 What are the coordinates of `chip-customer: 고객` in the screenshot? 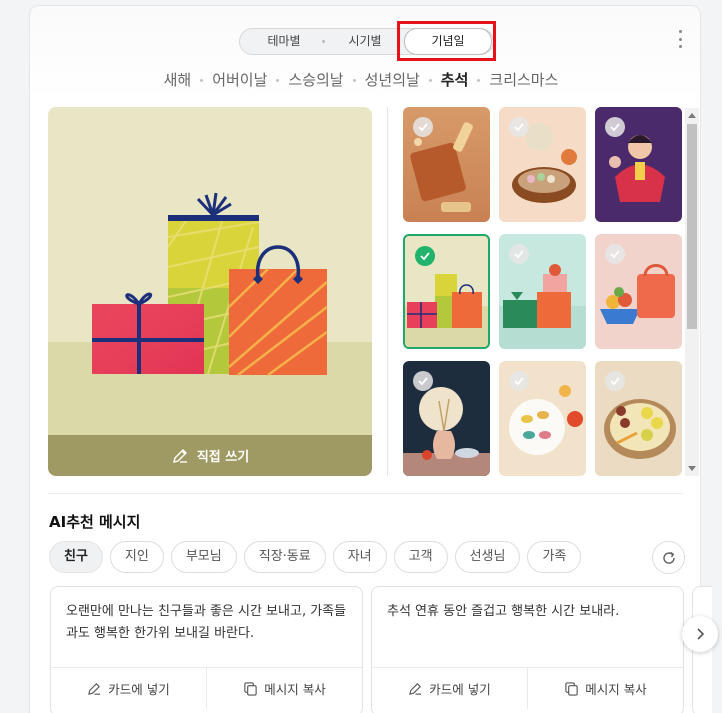 It's located at (420, 557).